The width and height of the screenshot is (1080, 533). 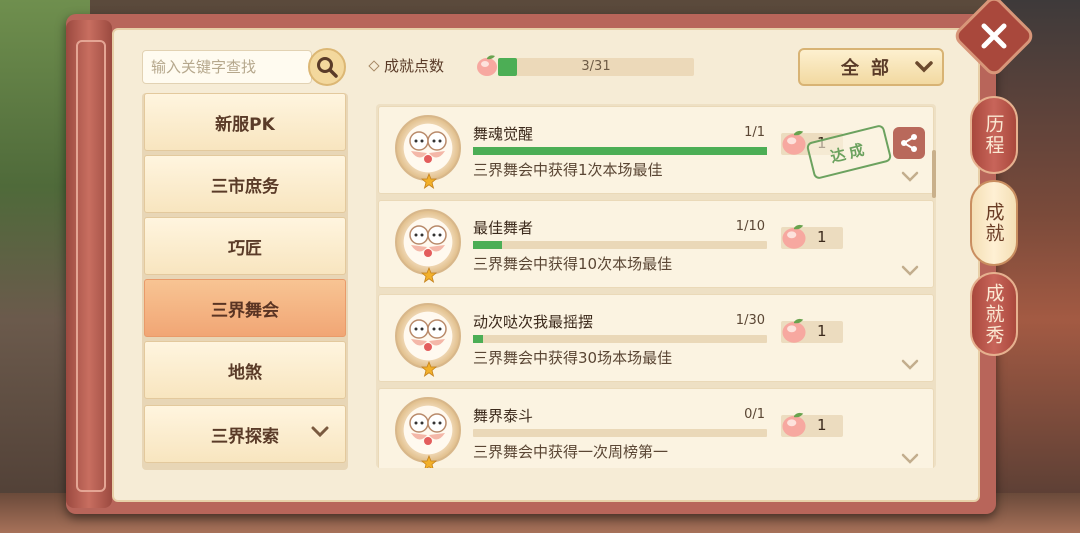 I want to click on achievement-title: 舞魂觉醒, so click(x=503, y=134).